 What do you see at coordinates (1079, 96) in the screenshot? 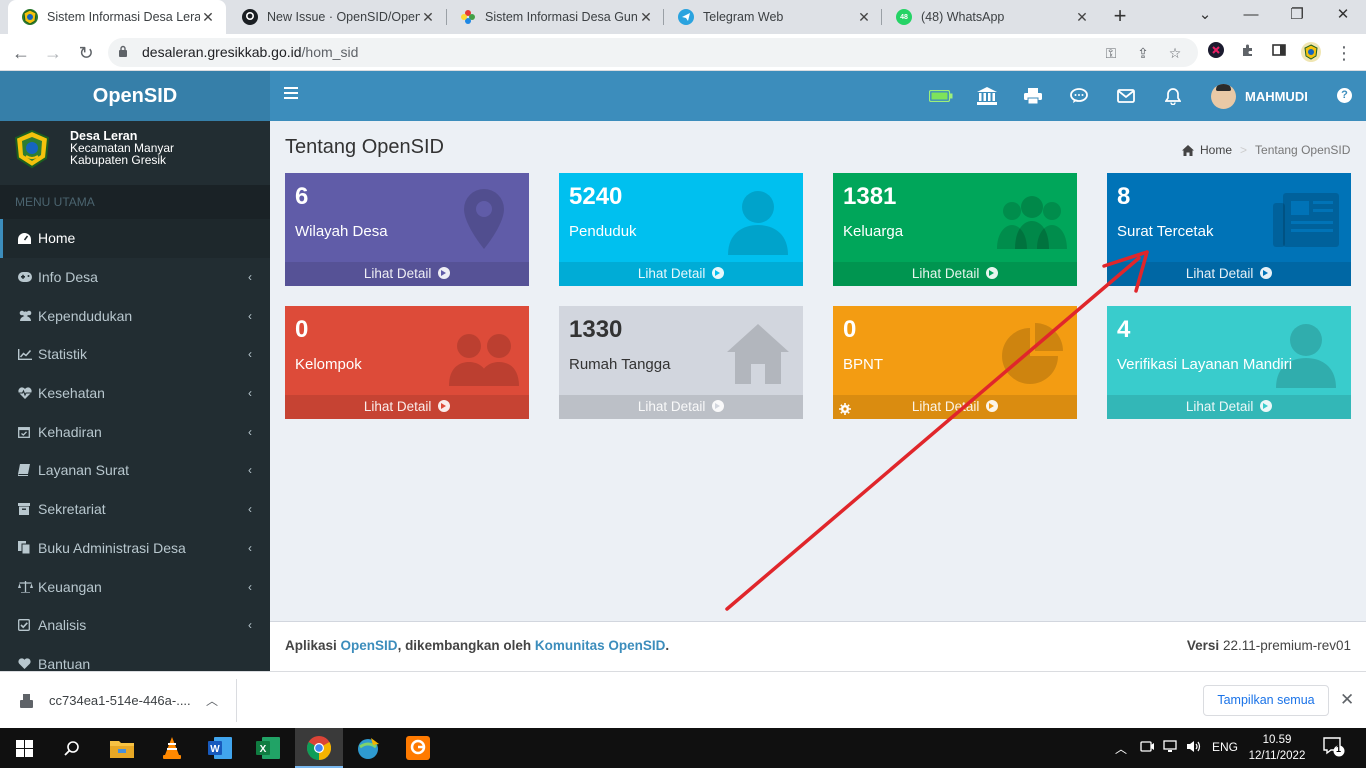
I see `comments-icon` at bounding box center [1079, 96].